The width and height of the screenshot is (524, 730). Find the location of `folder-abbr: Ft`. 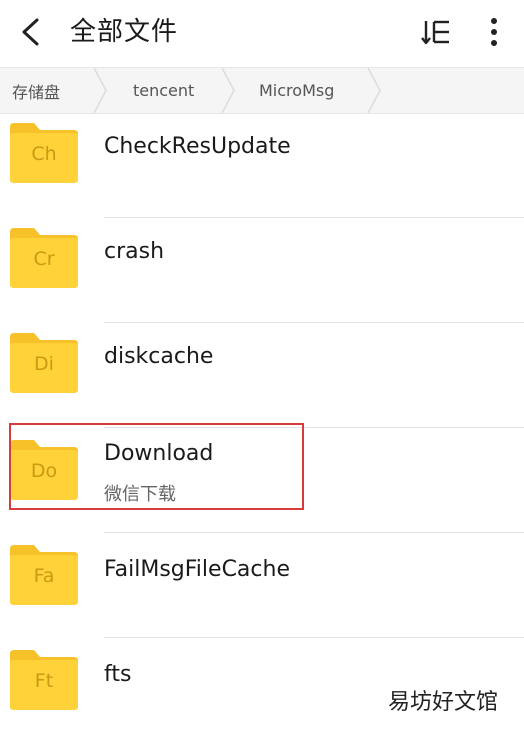

folder-abbr: Ft is located at coordinates (44, 681).